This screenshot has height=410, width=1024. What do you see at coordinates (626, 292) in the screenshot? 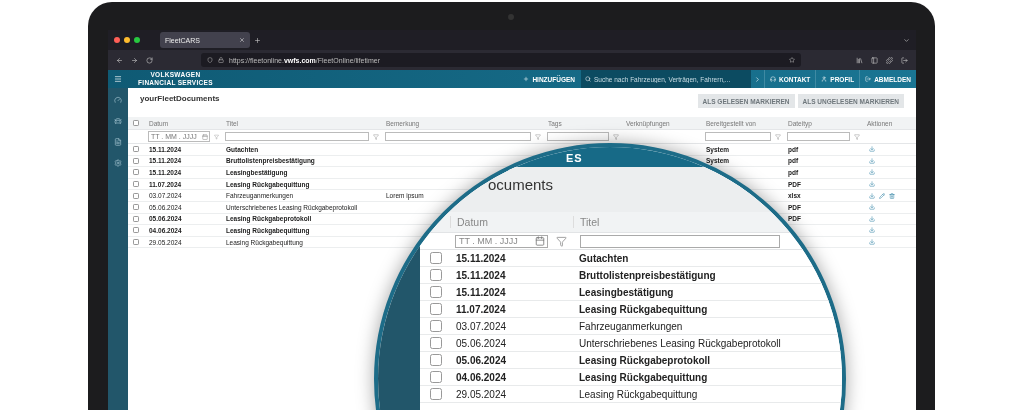
I see `title-cell-text: Leasingbestätigung` at bounding box center [626, 292].